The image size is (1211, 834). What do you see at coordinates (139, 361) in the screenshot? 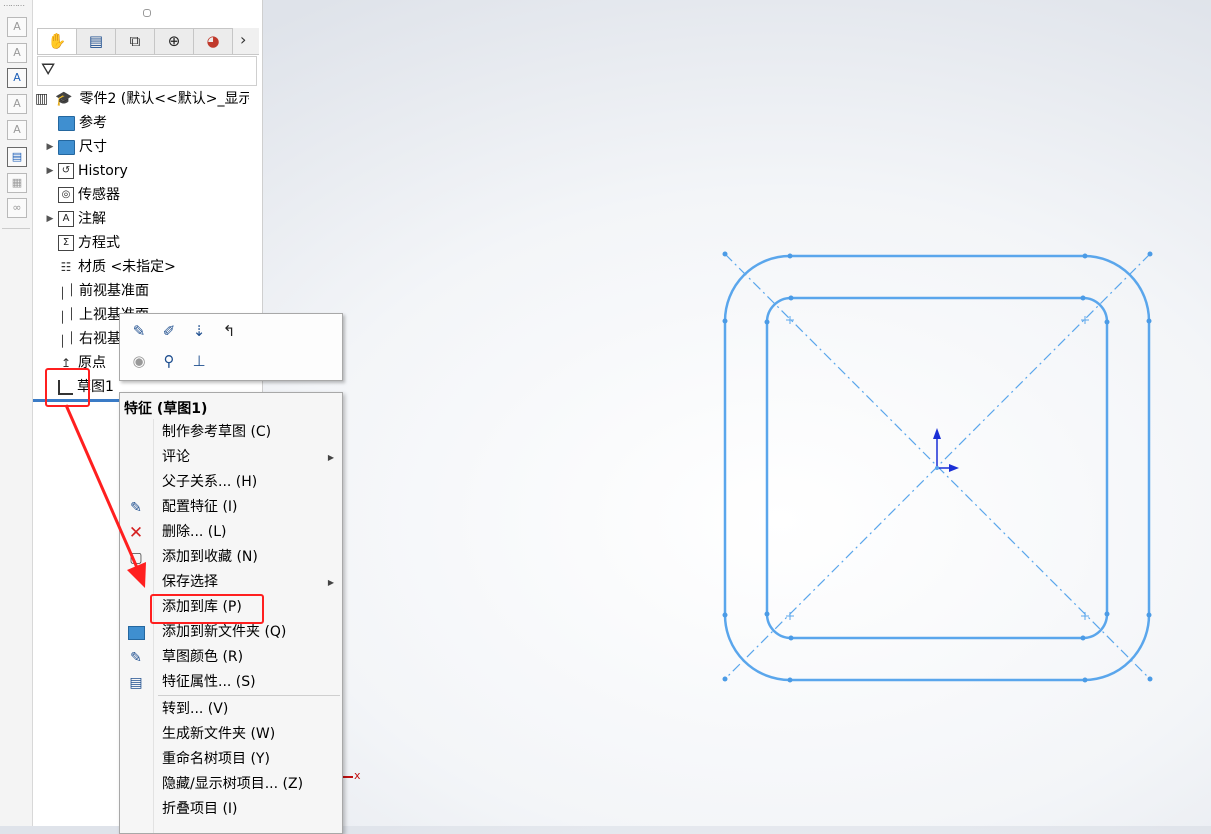
I see `hide-icon: ◉` at bounding box center [139, 361].